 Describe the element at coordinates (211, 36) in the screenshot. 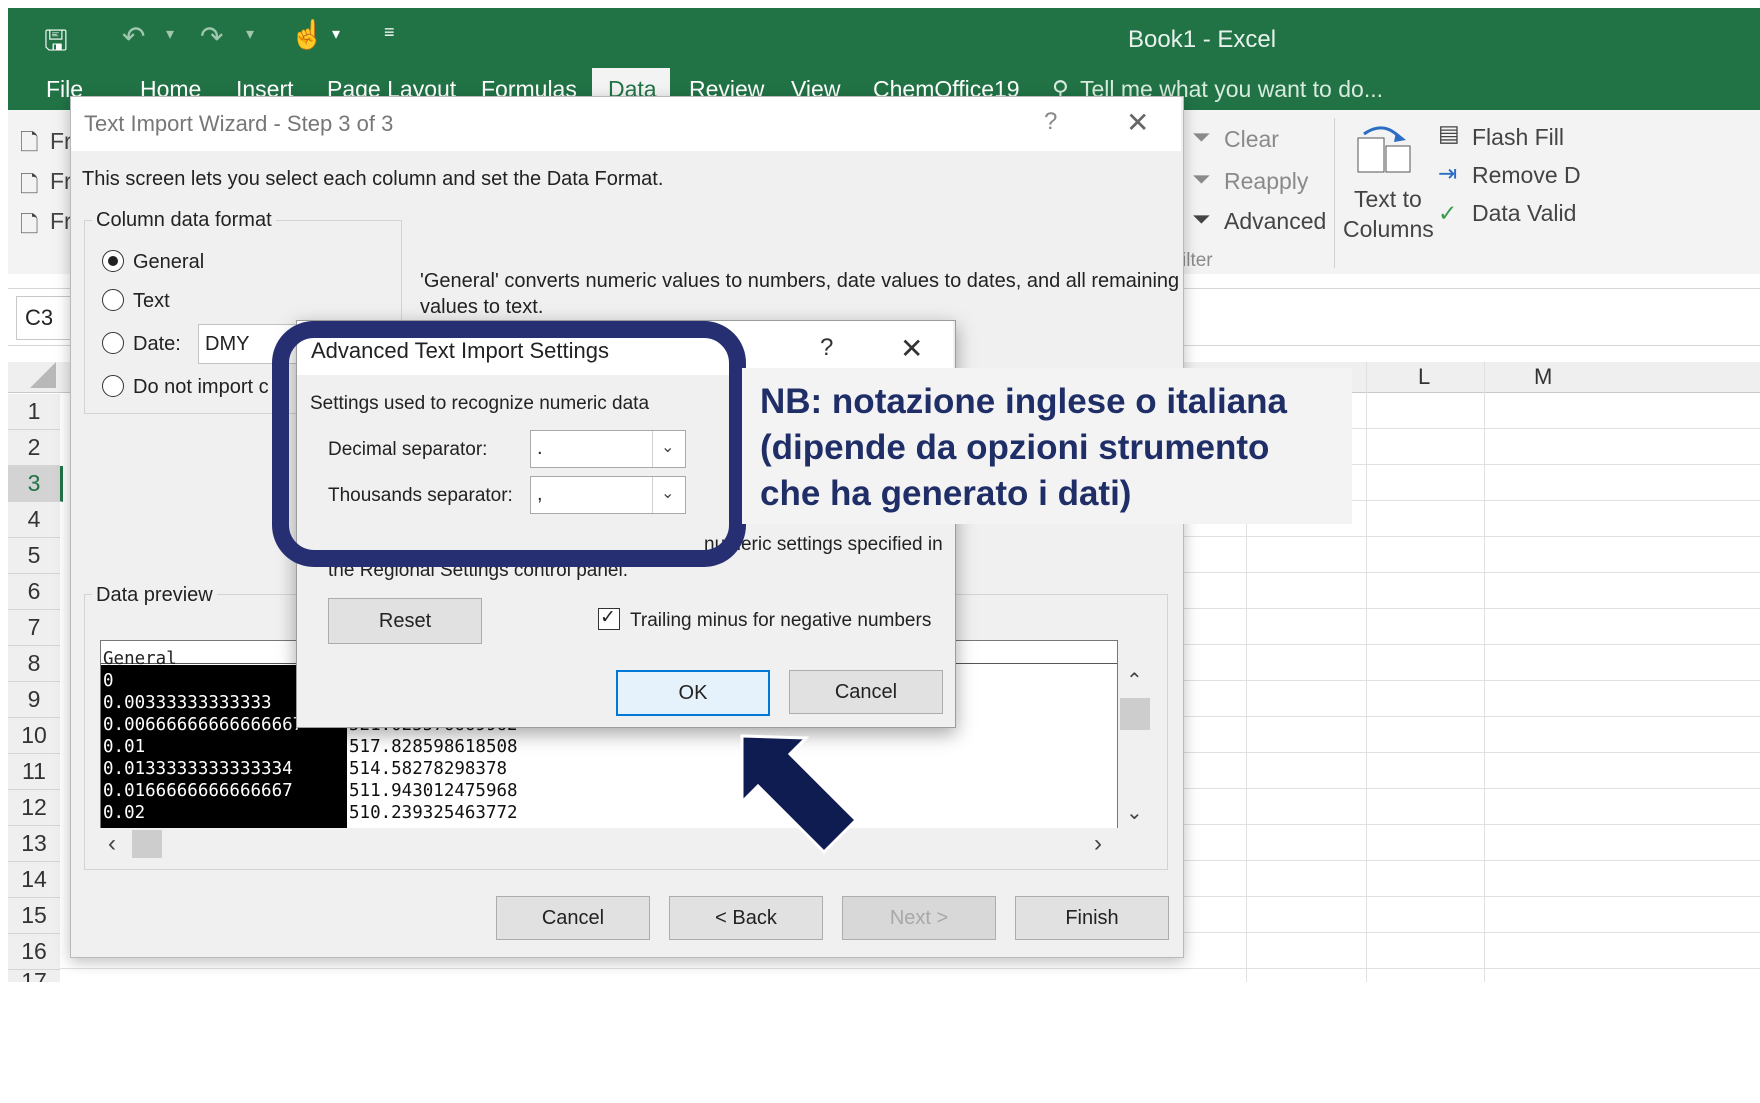

I see `redo-icon: ↷` at that location.